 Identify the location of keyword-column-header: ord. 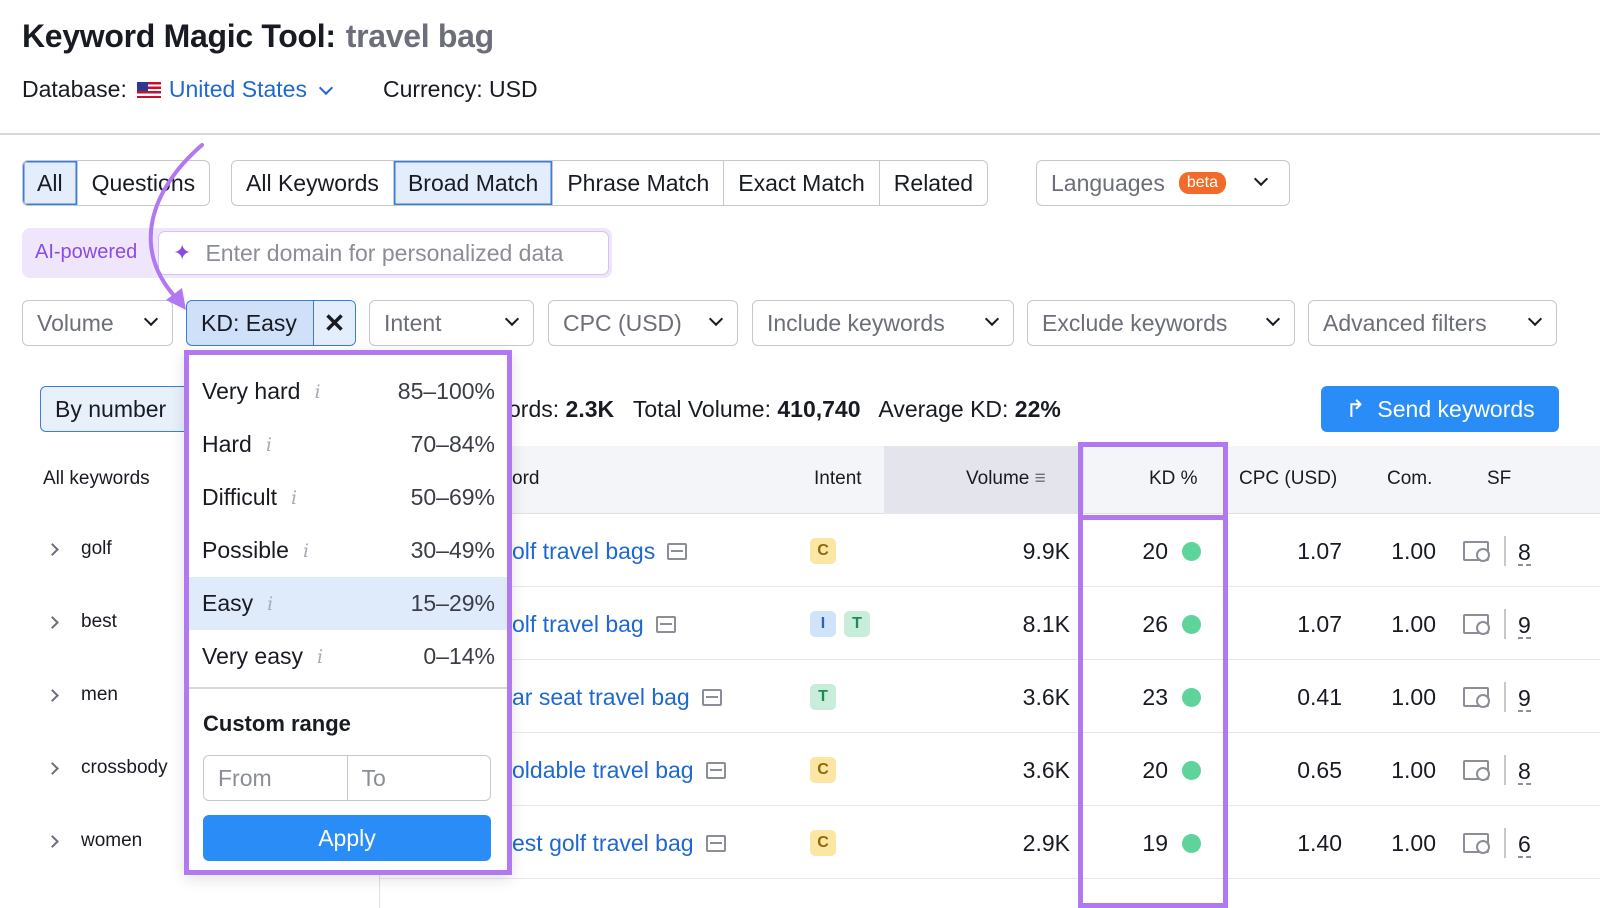
(525, 479).